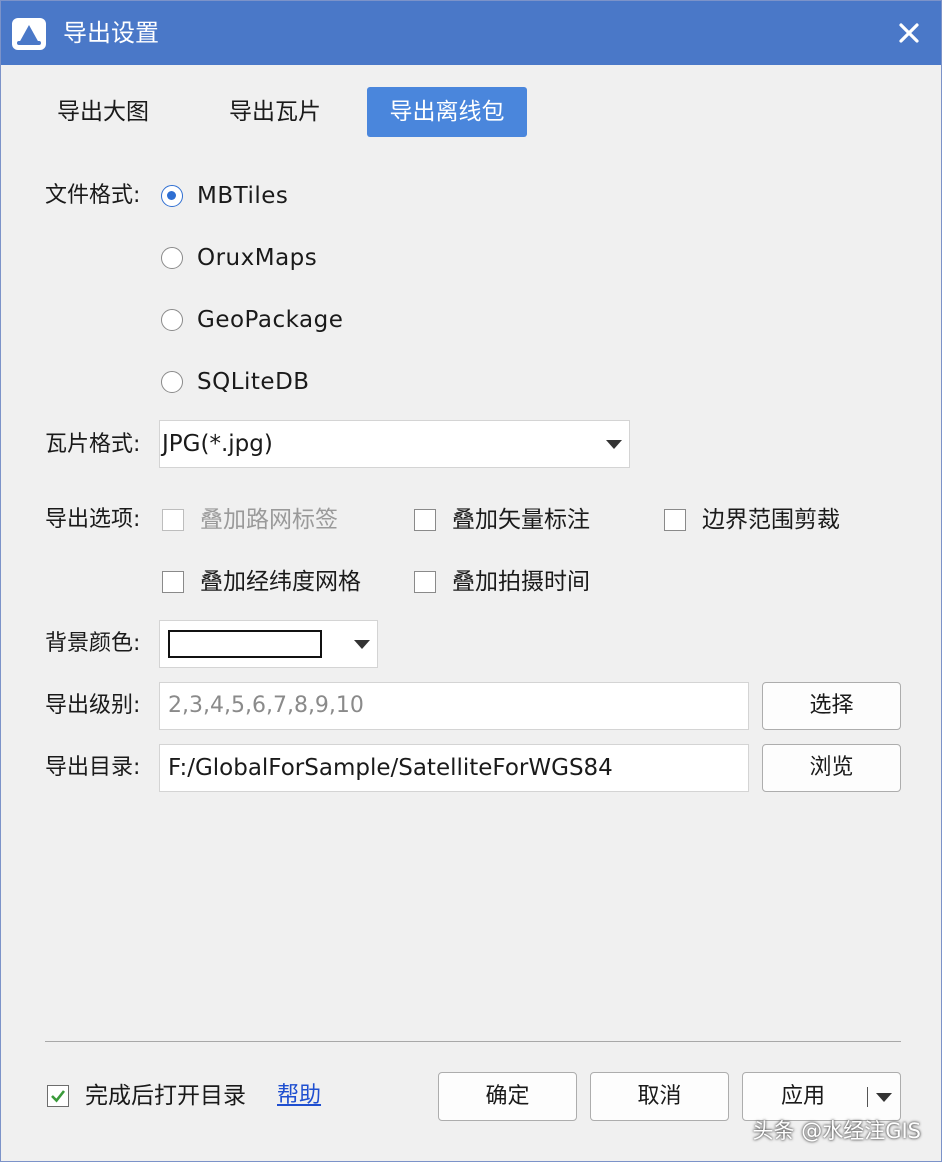  I want to click on radio-geopackage-label: GeoPackage, so click(270, 320).